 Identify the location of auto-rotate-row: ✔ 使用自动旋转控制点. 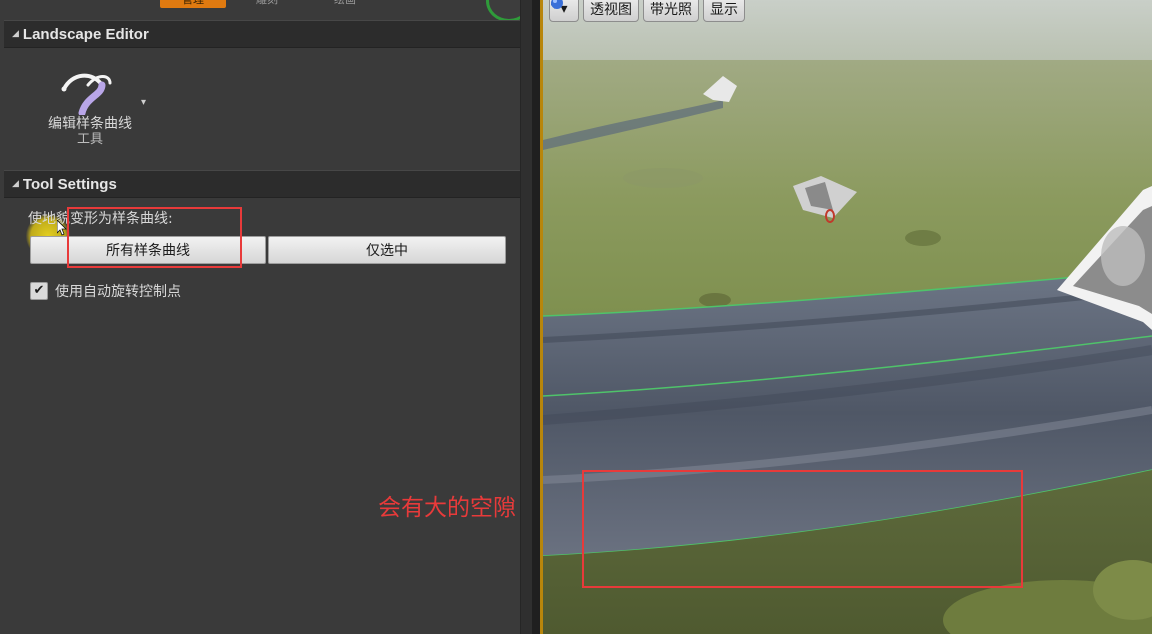
(105, 291).